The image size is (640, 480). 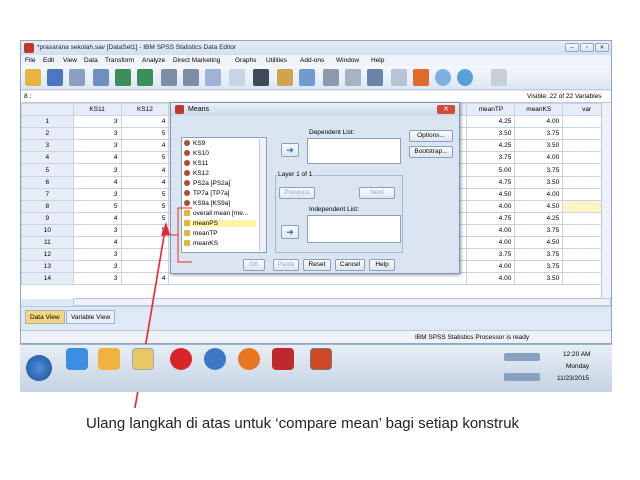 I want to click on firefox-icon, so click(x=249, y=359).